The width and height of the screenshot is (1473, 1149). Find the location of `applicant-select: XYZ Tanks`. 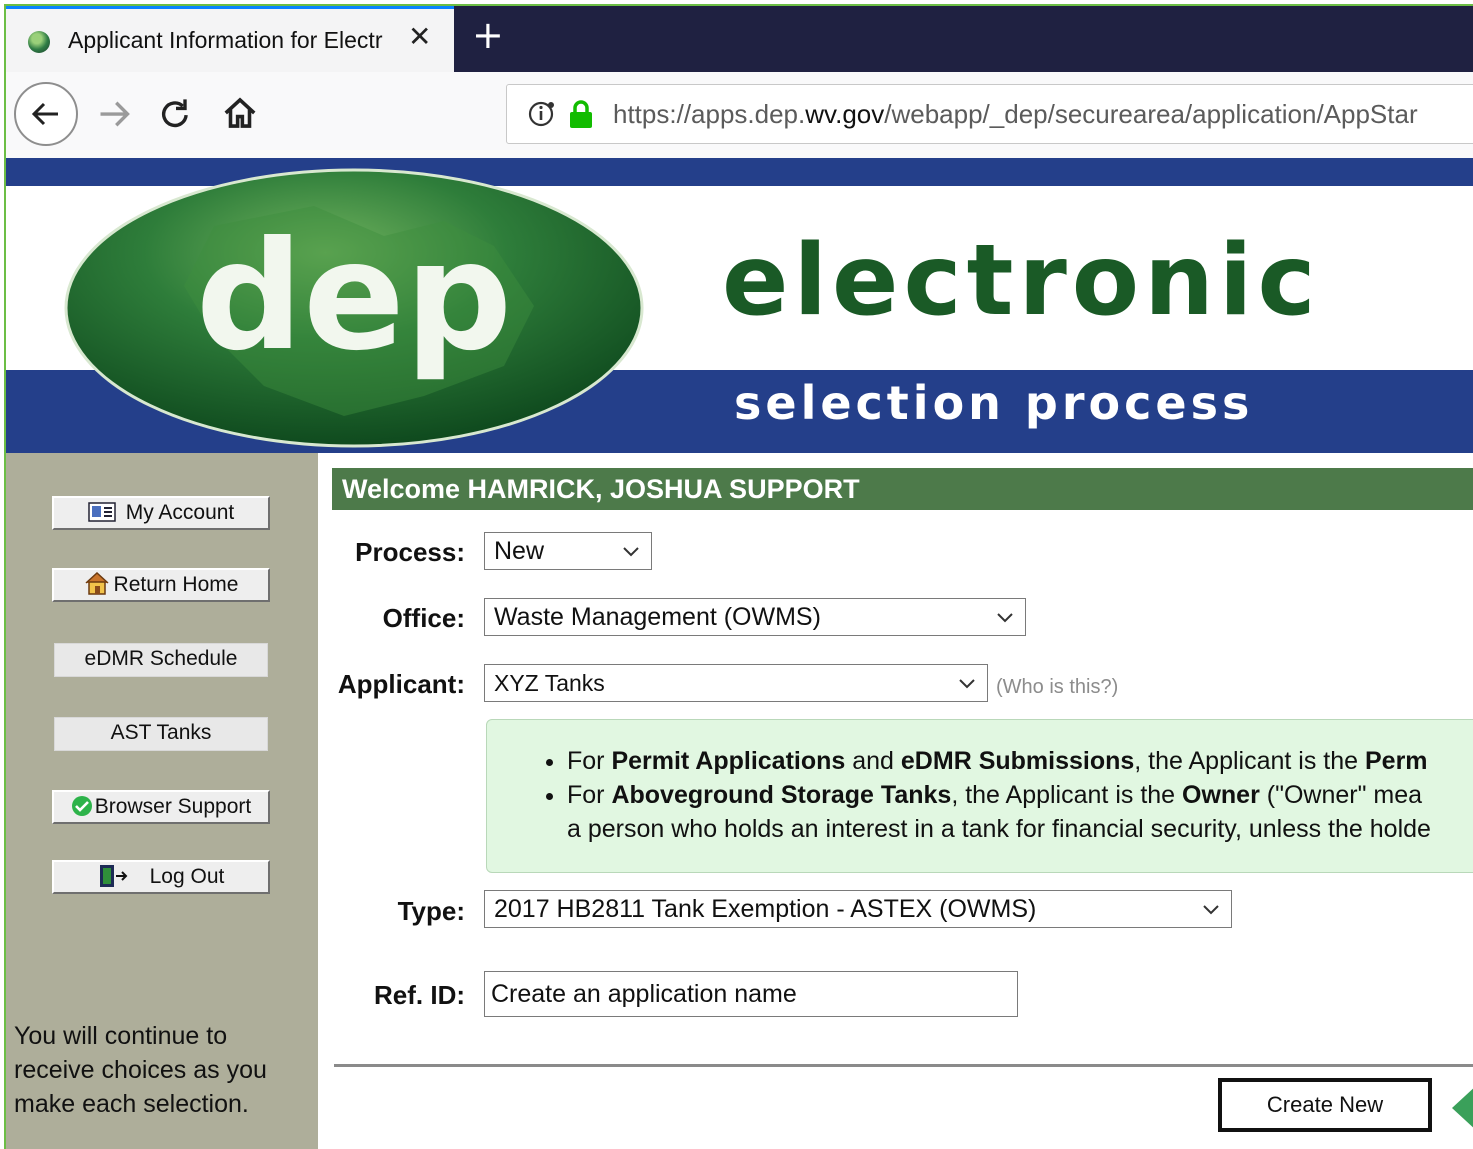

applicant-select: XYZ Tanks is located at coordinates (736, 683).